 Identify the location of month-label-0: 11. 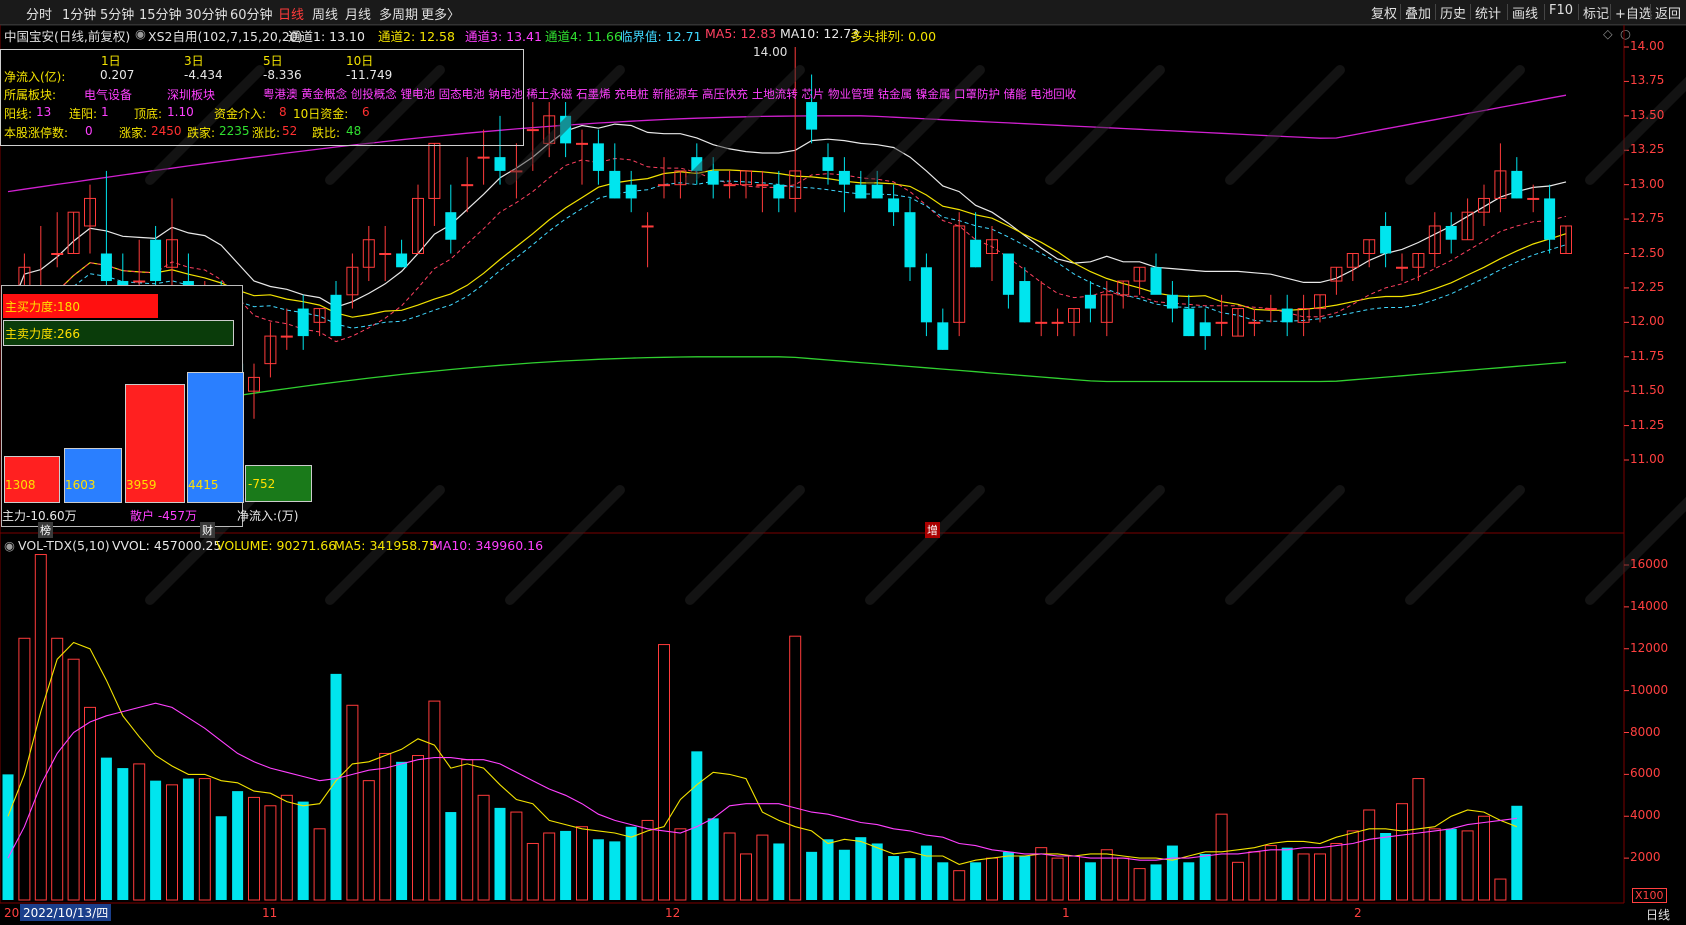
(270, 913).